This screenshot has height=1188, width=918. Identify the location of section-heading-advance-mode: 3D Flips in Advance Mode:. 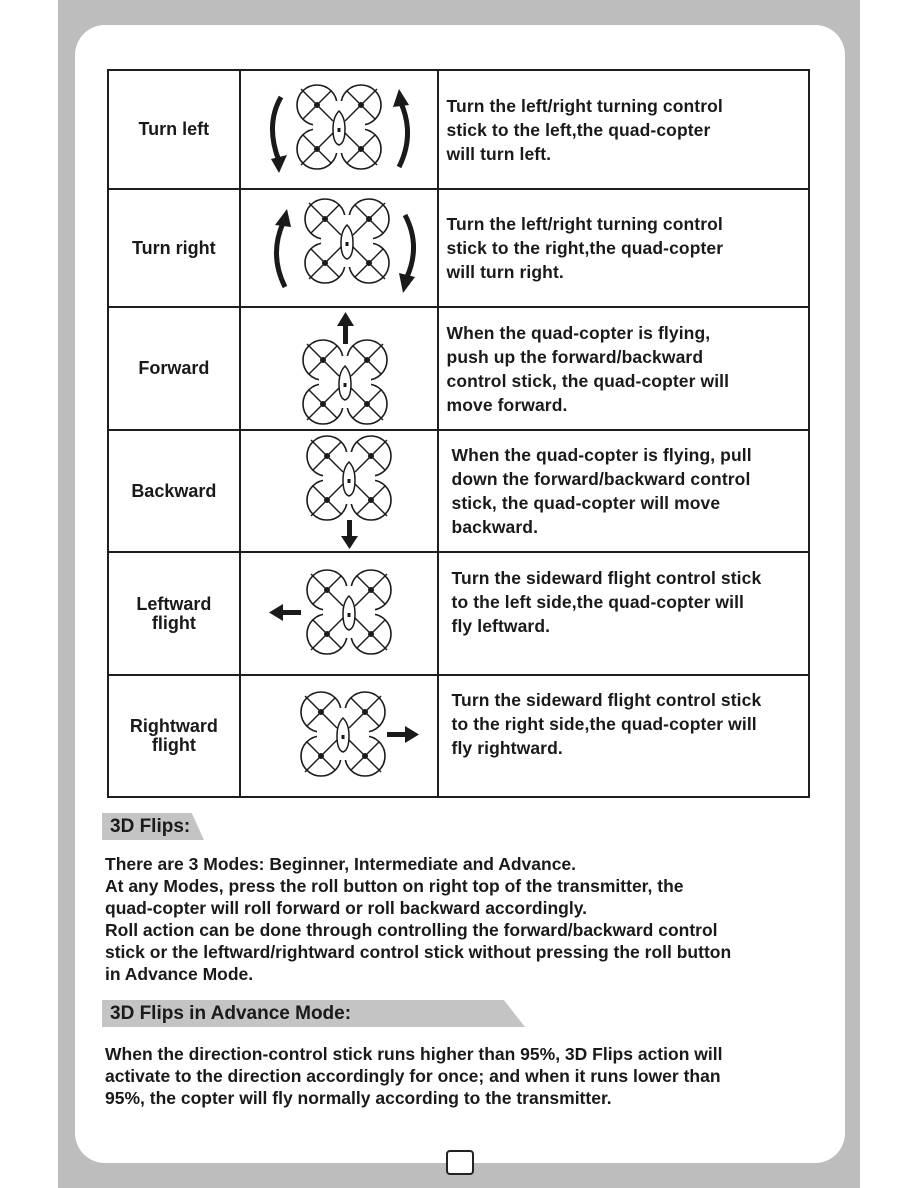
(313, 1013).